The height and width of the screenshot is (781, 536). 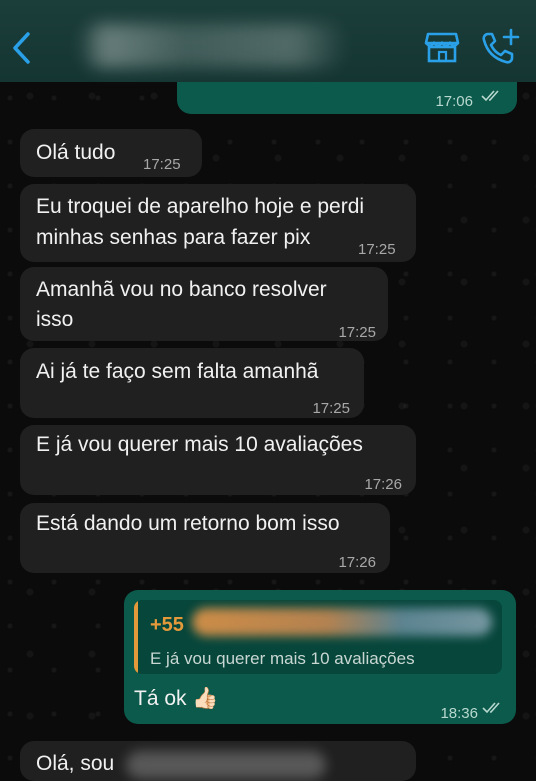 I want to click on message-text: Ai já te faço sem falta amanhã, so click(x=177, y=371).